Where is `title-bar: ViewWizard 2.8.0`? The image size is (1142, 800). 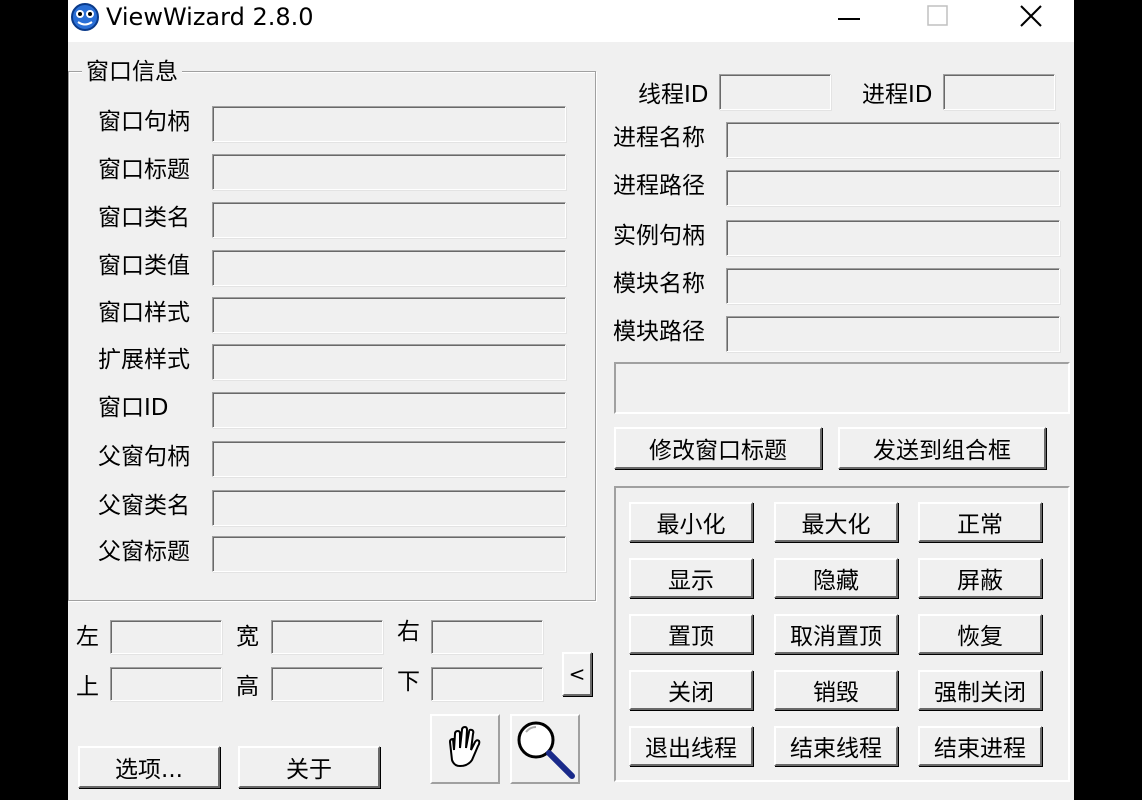 title-bar: ViewWizard 2.8.0 is located at coordinates (571, 21).